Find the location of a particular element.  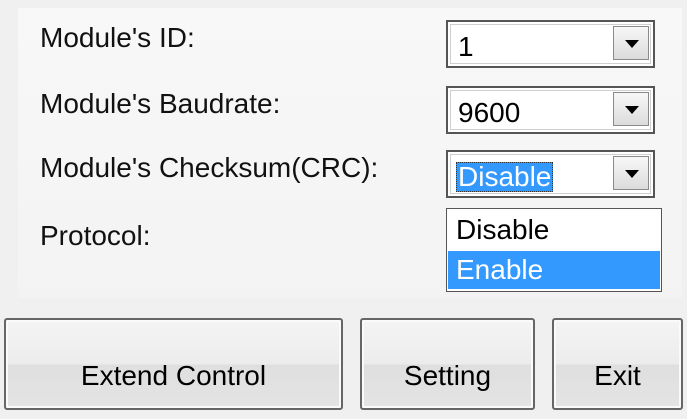

module-id-select: 1 is located at coordinates (550, 44).